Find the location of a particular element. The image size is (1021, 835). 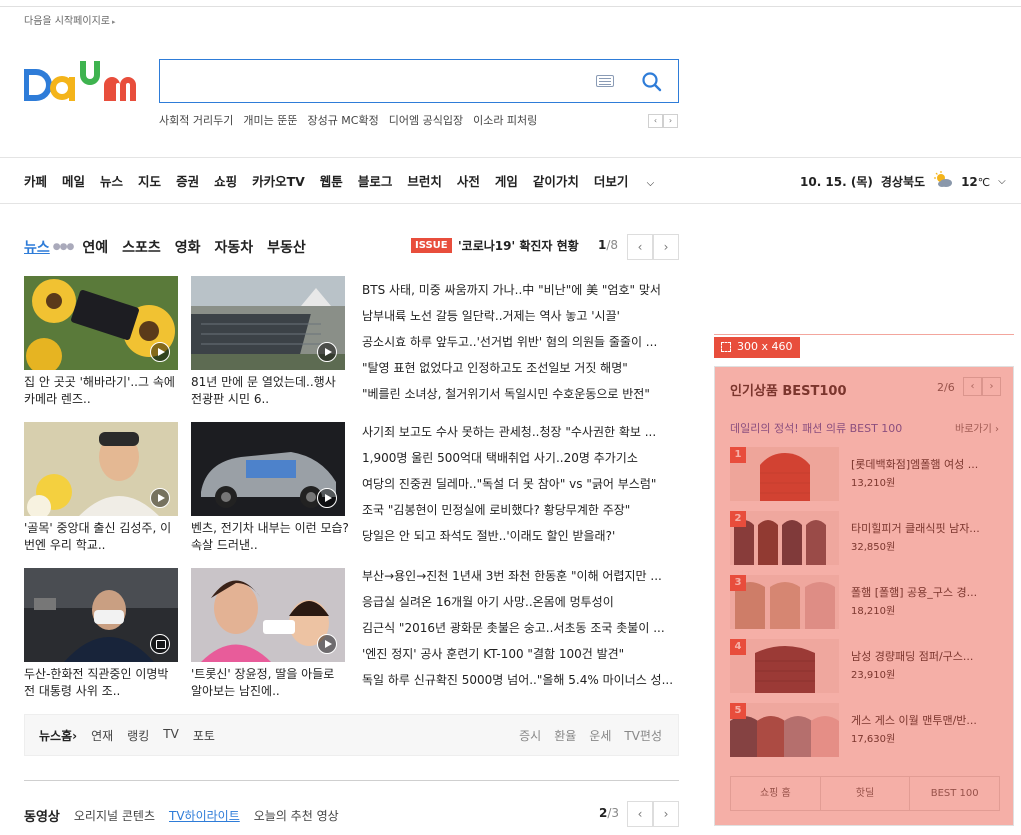

video-tabs: 동영상 오리지널 콘텐츠 TV하이라이트 오늘의 추천 영상 is located at coordinates (188, 815).